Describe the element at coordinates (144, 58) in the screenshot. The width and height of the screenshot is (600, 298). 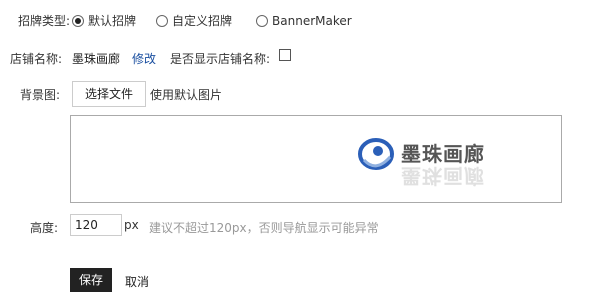
I see `edit-shop-name-link: 修改` at that location.